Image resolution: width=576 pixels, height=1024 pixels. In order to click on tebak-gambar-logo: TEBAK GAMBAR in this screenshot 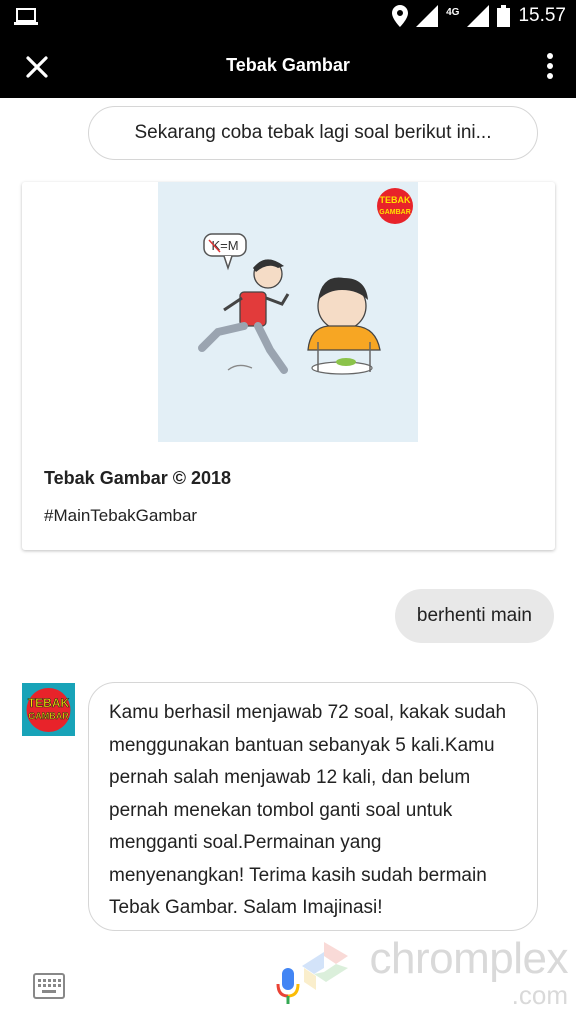, I will do `click(48, 710)`.